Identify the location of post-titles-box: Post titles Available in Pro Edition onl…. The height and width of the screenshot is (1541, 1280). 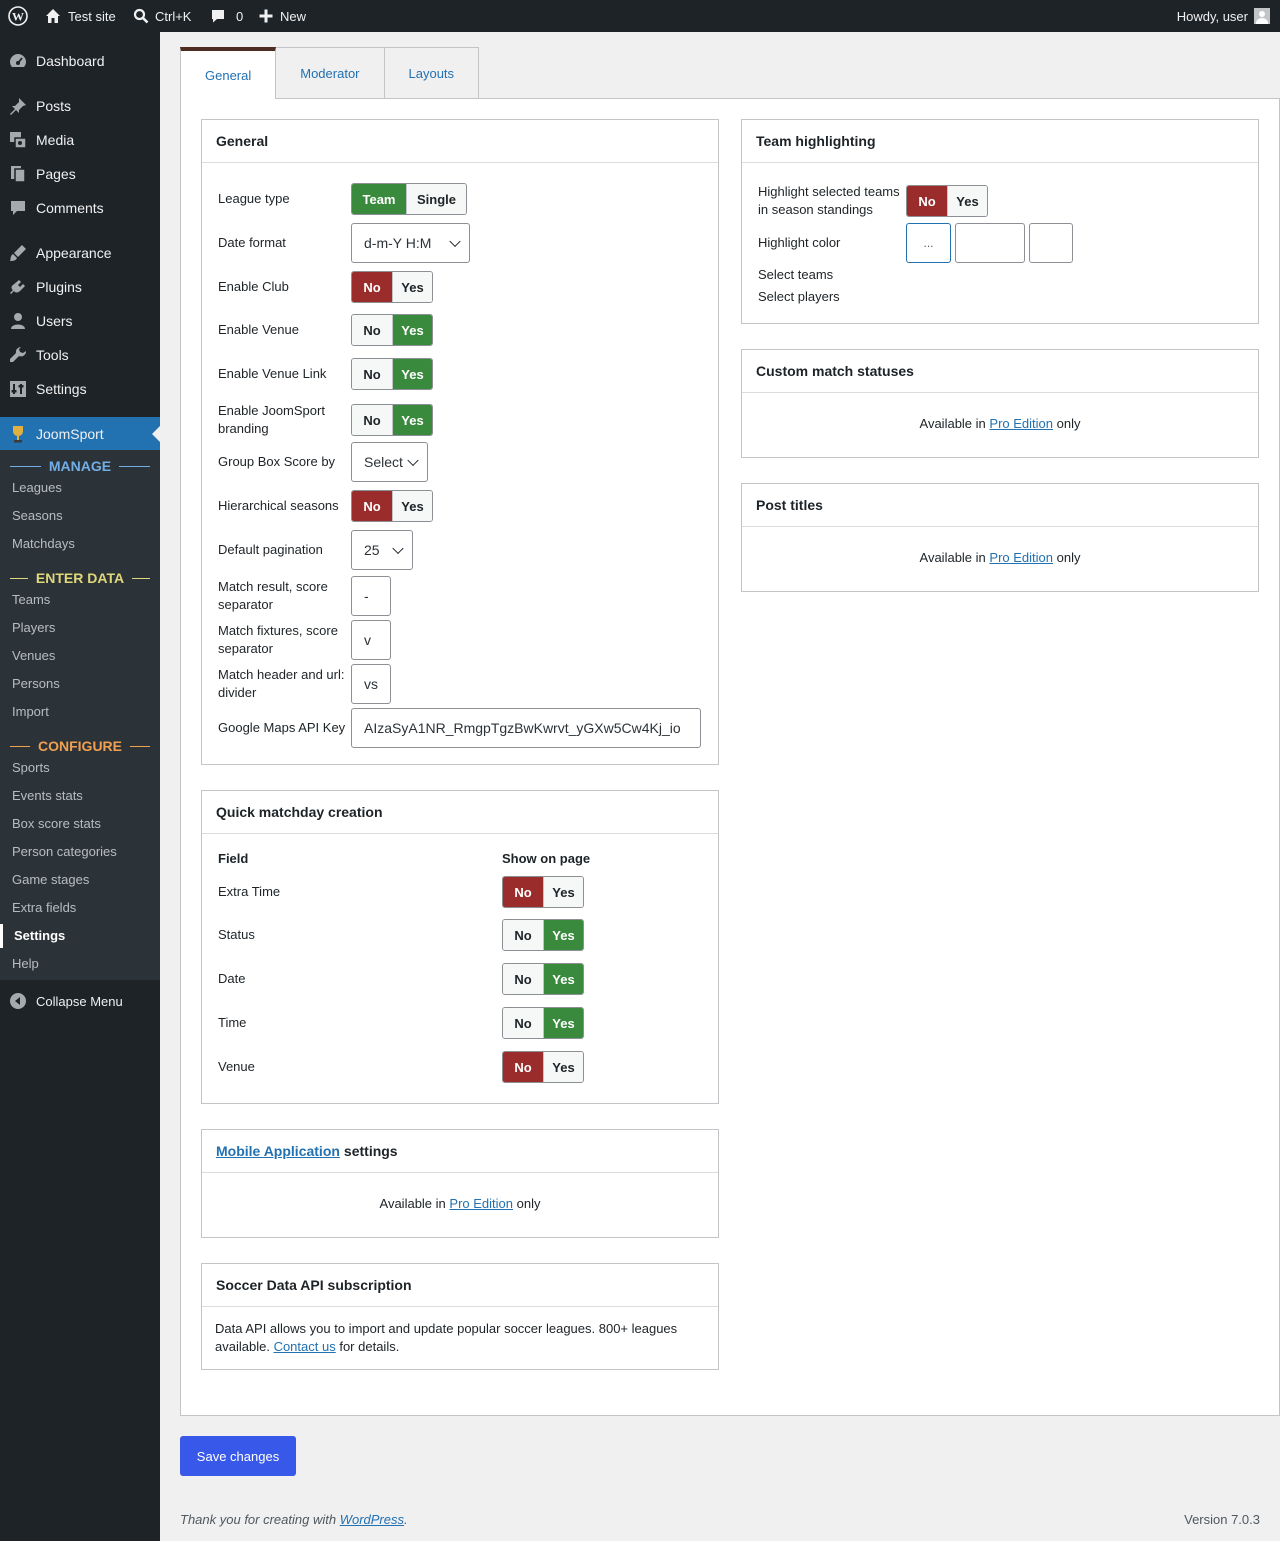
(1000, 537).